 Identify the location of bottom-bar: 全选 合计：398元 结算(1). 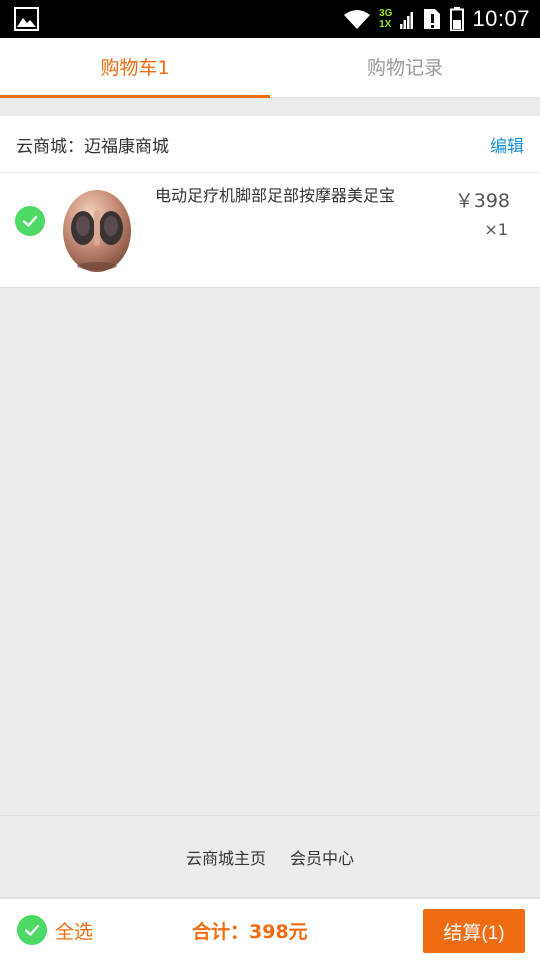
(270, 929).